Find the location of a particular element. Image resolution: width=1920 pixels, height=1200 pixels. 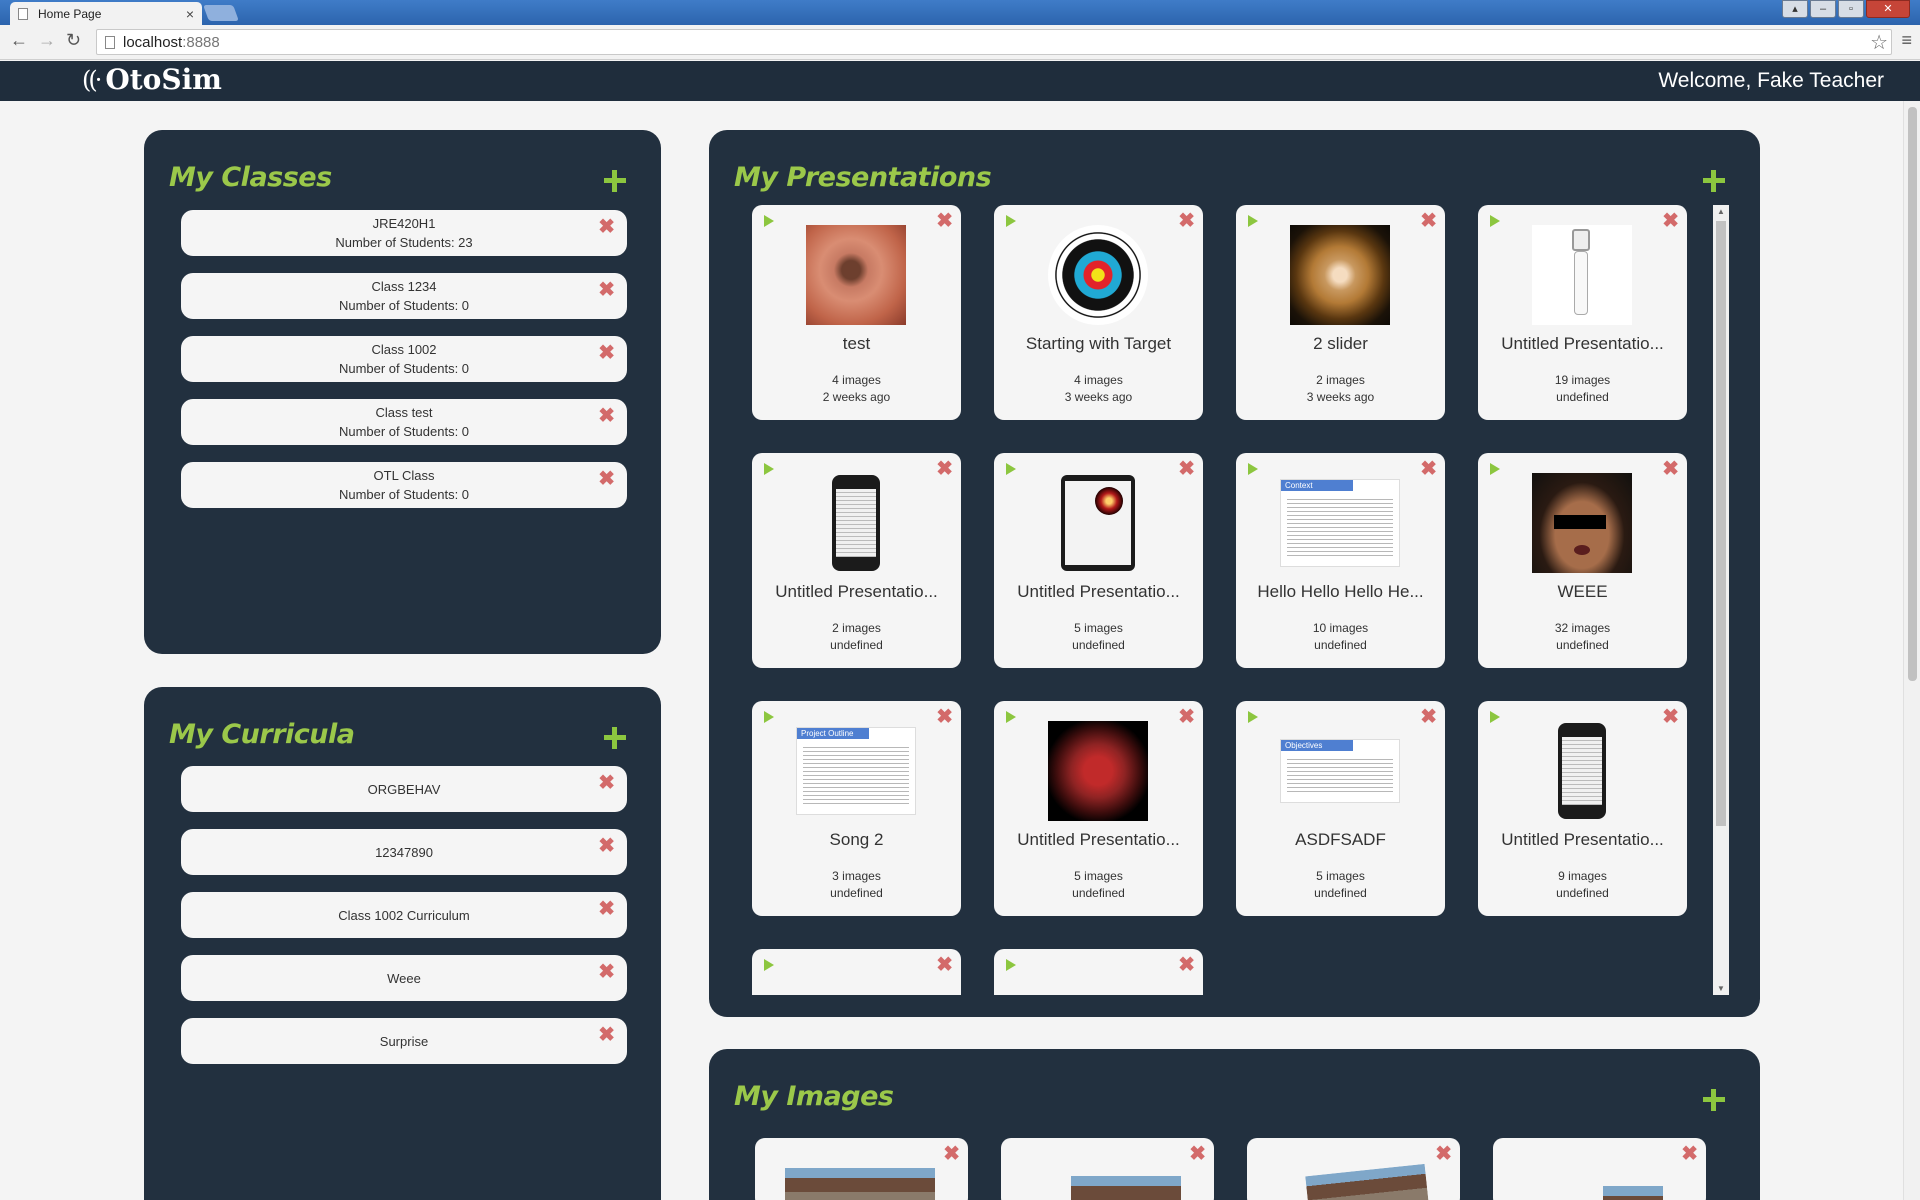

url-port: :8888 is located at coordinates (201, 42).